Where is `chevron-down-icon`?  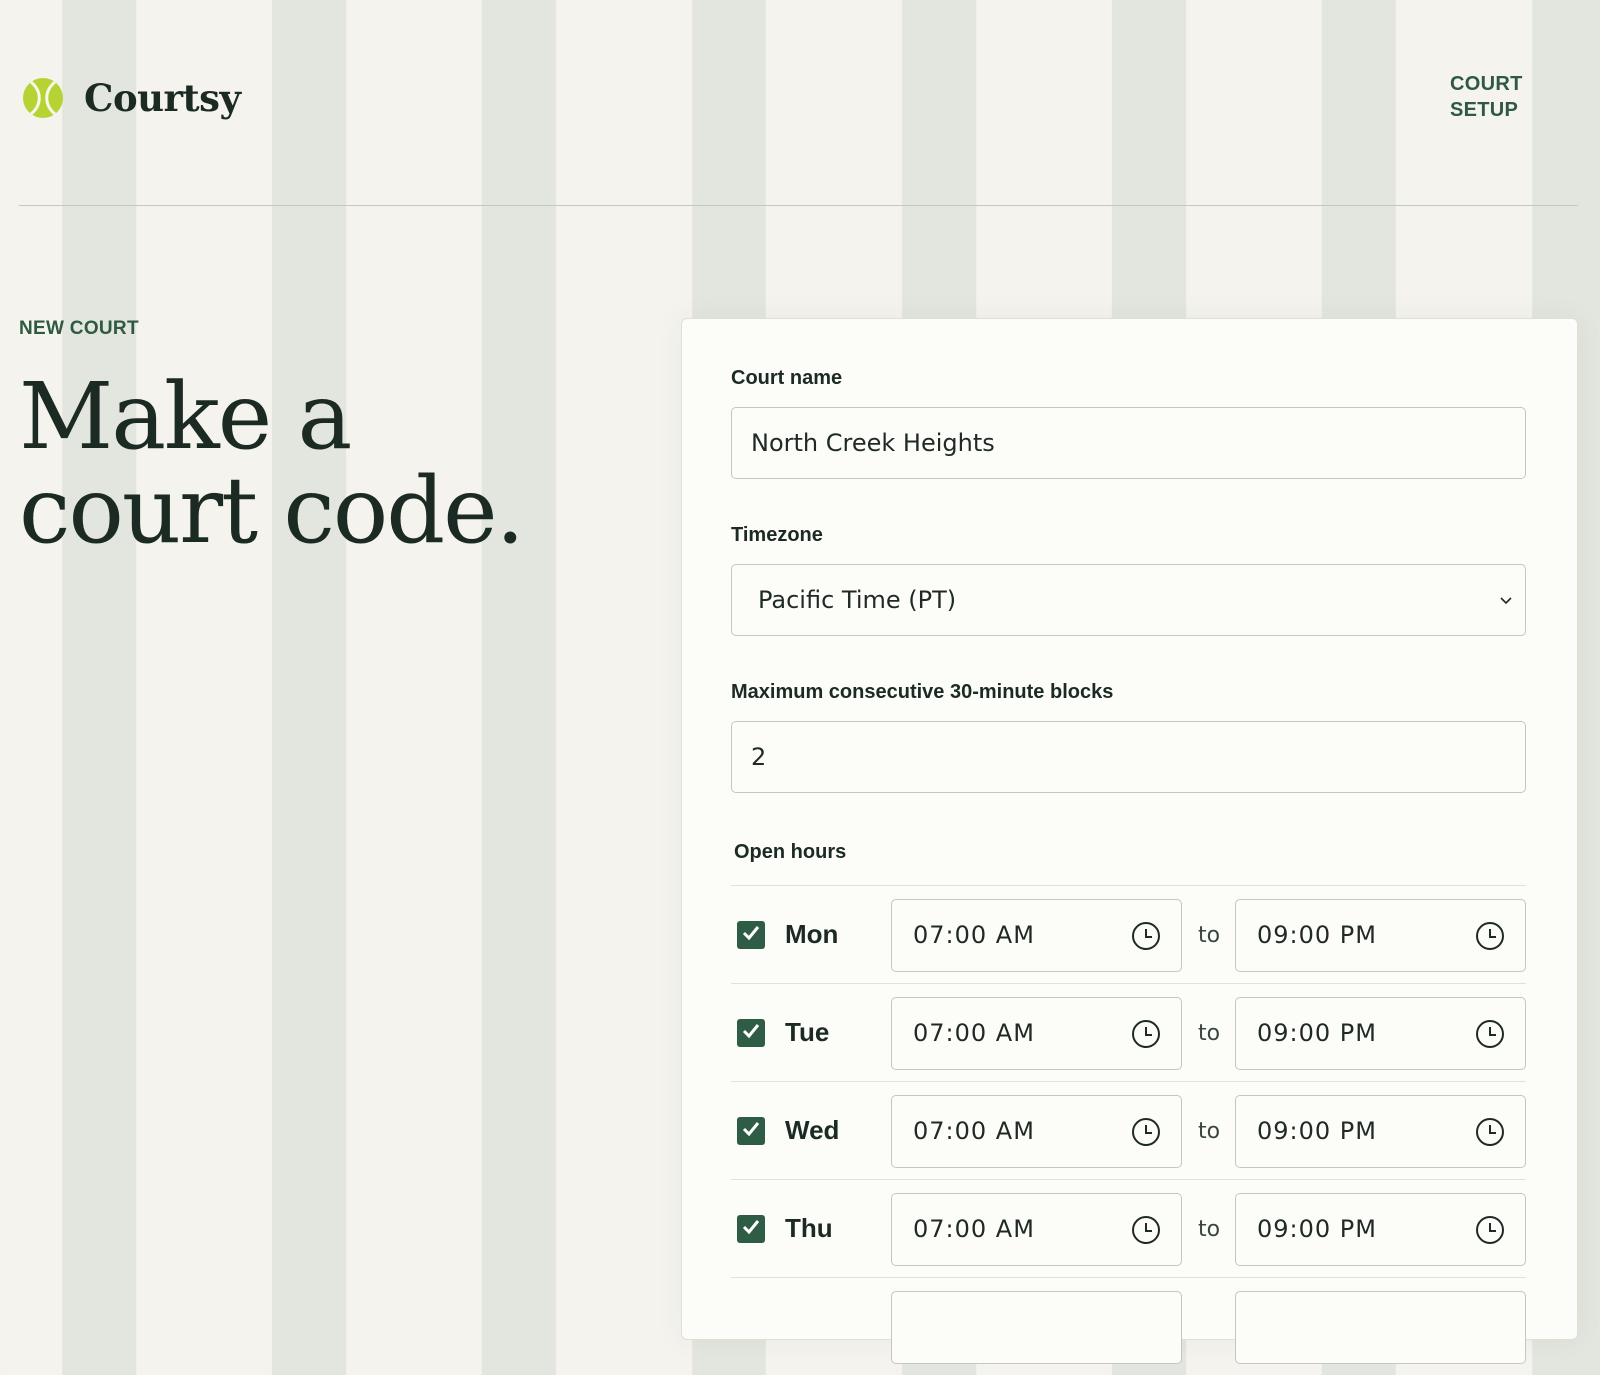
chevron-down-icon is located at coordinates (1506, 601).